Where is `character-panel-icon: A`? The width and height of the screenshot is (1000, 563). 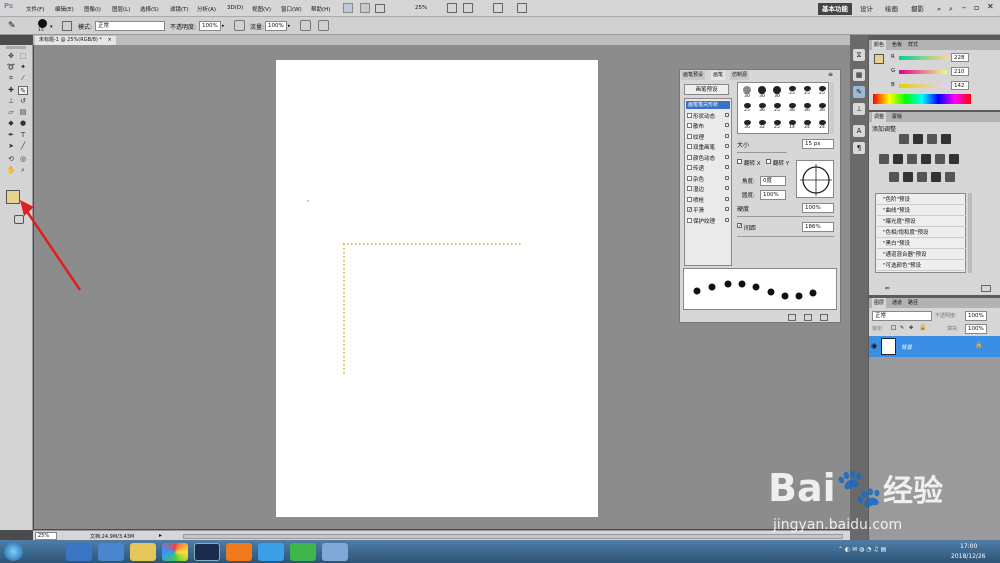 character-panel-icon: A is located at coordinates (859, 131).